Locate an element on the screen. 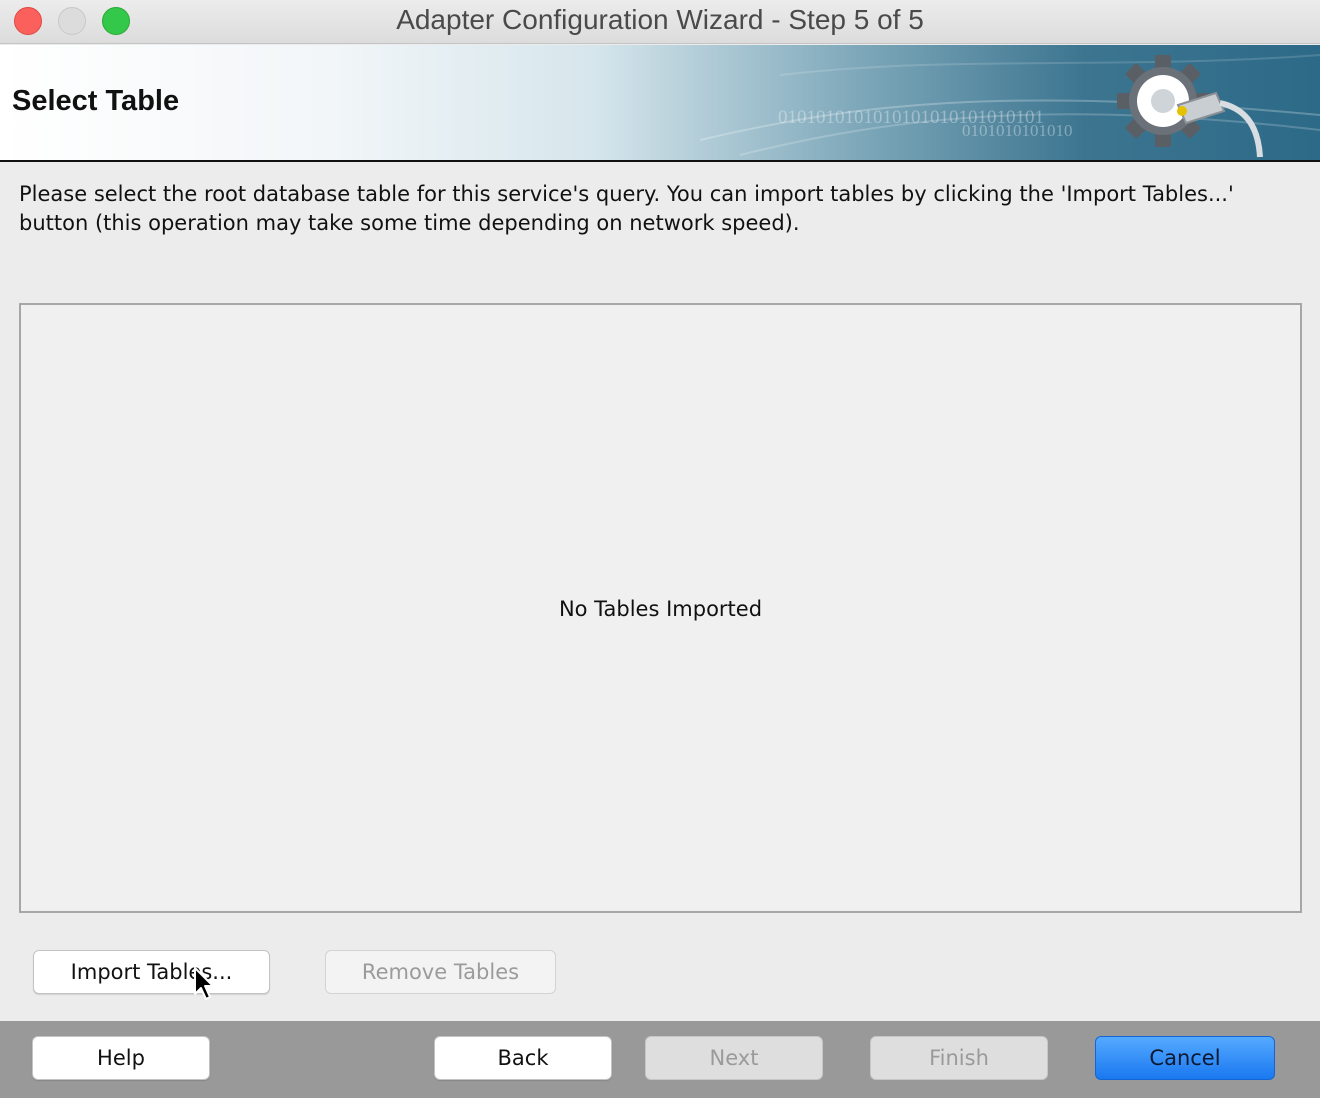 Image resolution: width=1320 pixels, height=1098 pixels. back-button: Back is located at coordinates (523, 1058).